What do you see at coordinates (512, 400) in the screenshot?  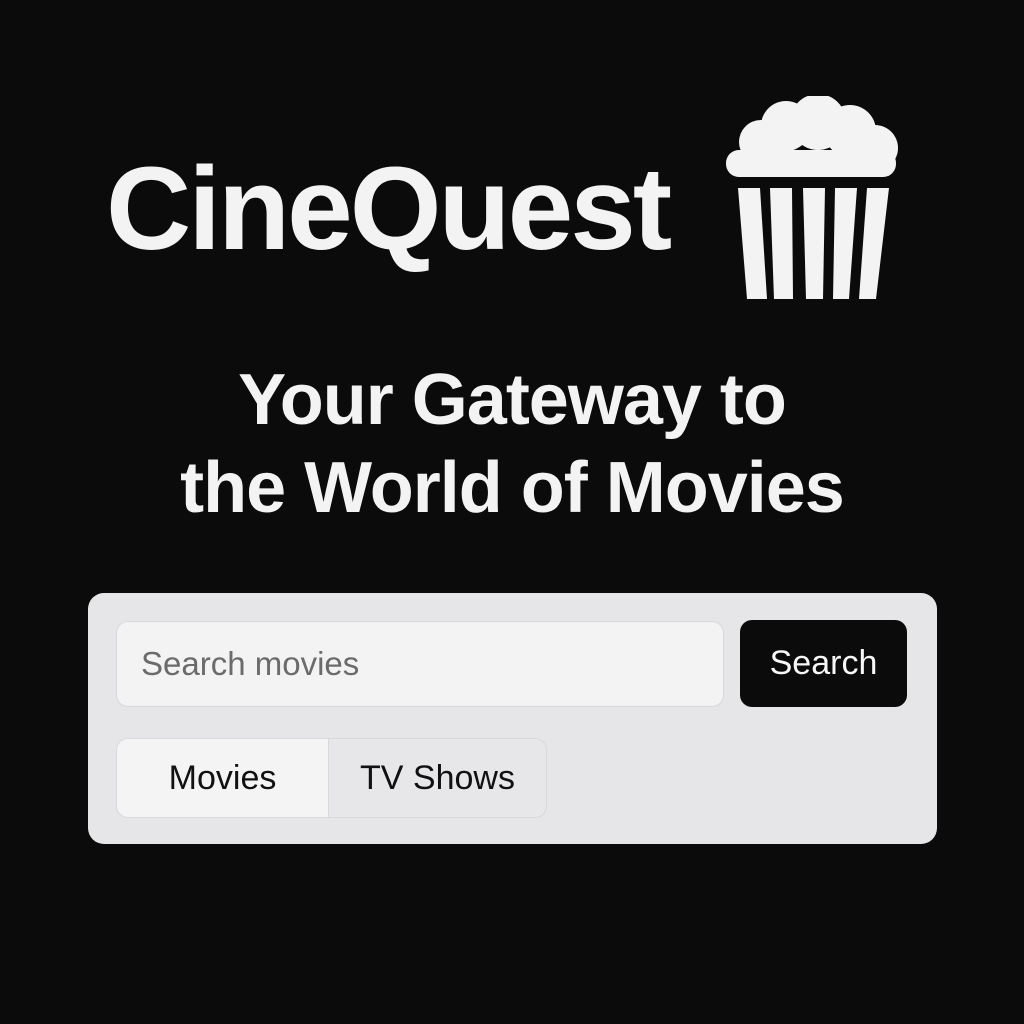 I see `hero-tagline-line-1: Your Gateway to` at bounding box center [512, 400].